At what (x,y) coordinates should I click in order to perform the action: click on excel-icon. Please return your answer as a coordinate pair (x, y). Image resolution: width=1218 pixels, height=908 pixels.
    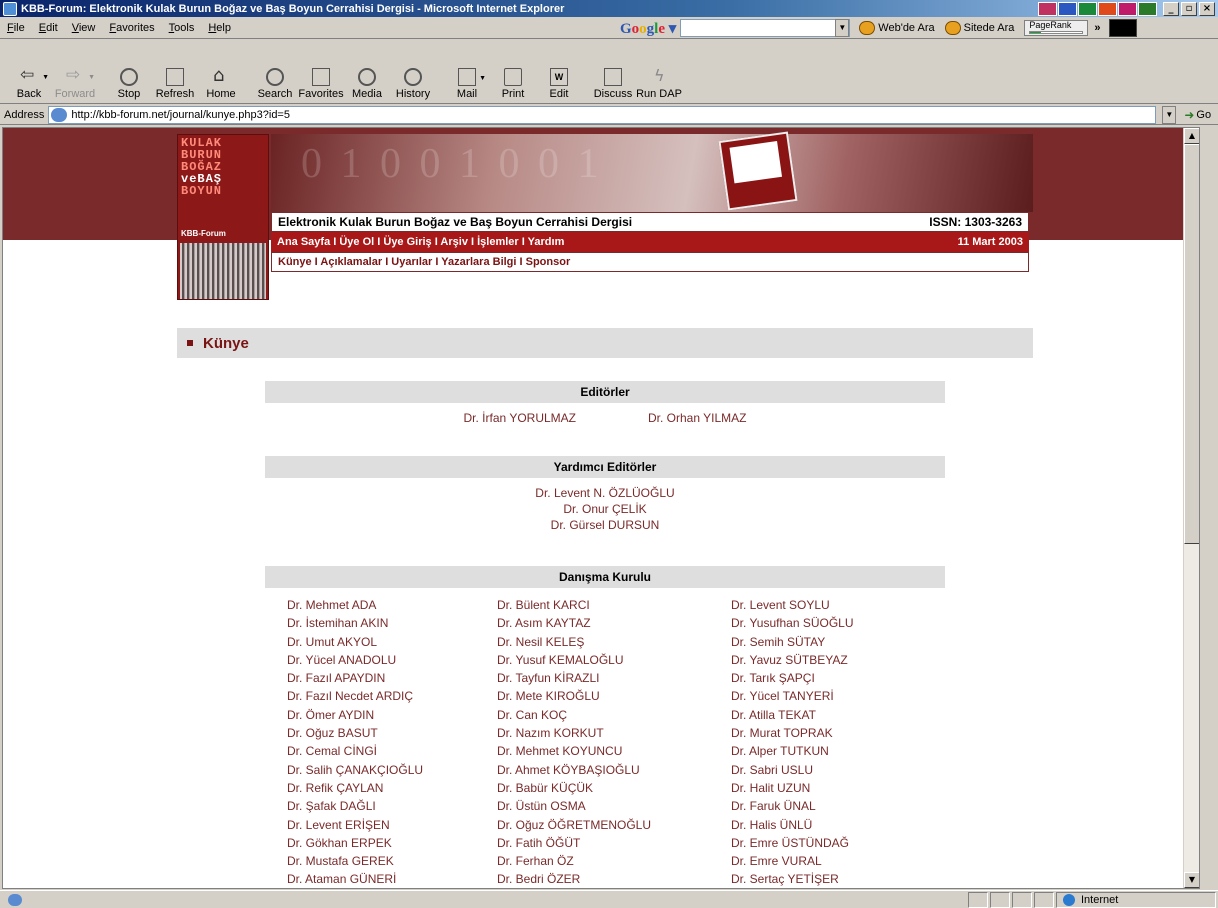
    Looking at the image, I should click on (1087, 8).